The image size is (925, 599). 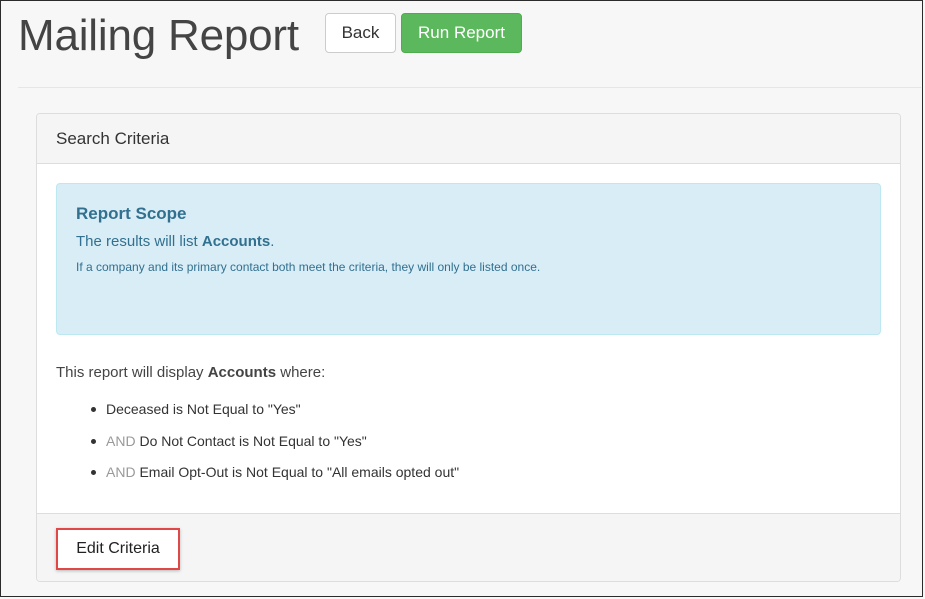 I want to click on criteria-item: Deceased is Not Equal to "Yes", so click(x=274, y=416).